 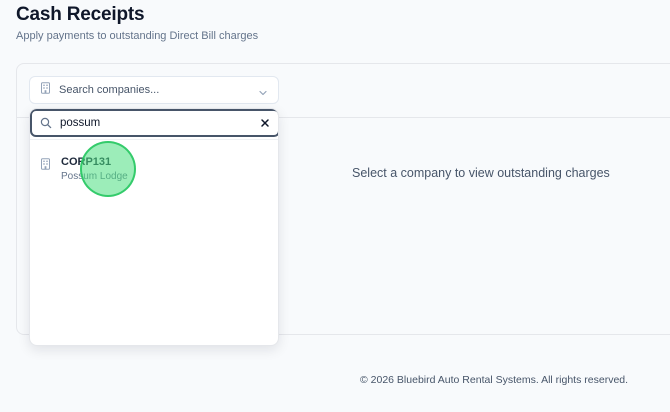 What do you see at coordinates (46, 123) in the screenshot?
I see `search-icon` at bounding box center [46, 123].